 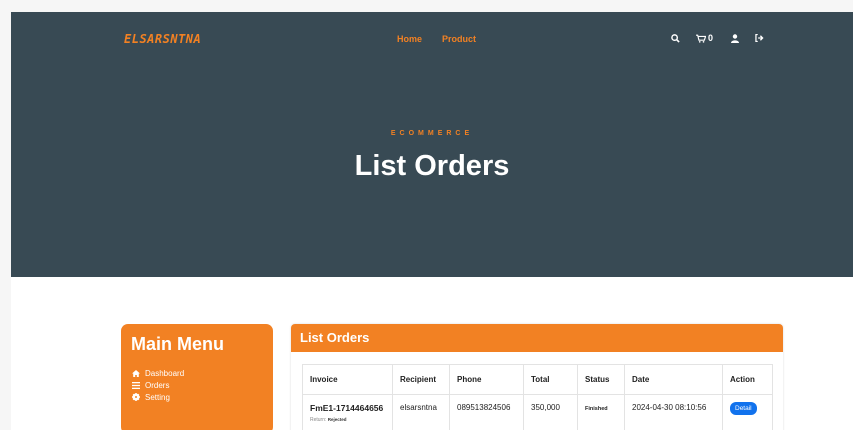 What do you see at coordinates (673, 379) in the screenshot?
I see `column-header-date: Date` at bounding box center [673, 379].